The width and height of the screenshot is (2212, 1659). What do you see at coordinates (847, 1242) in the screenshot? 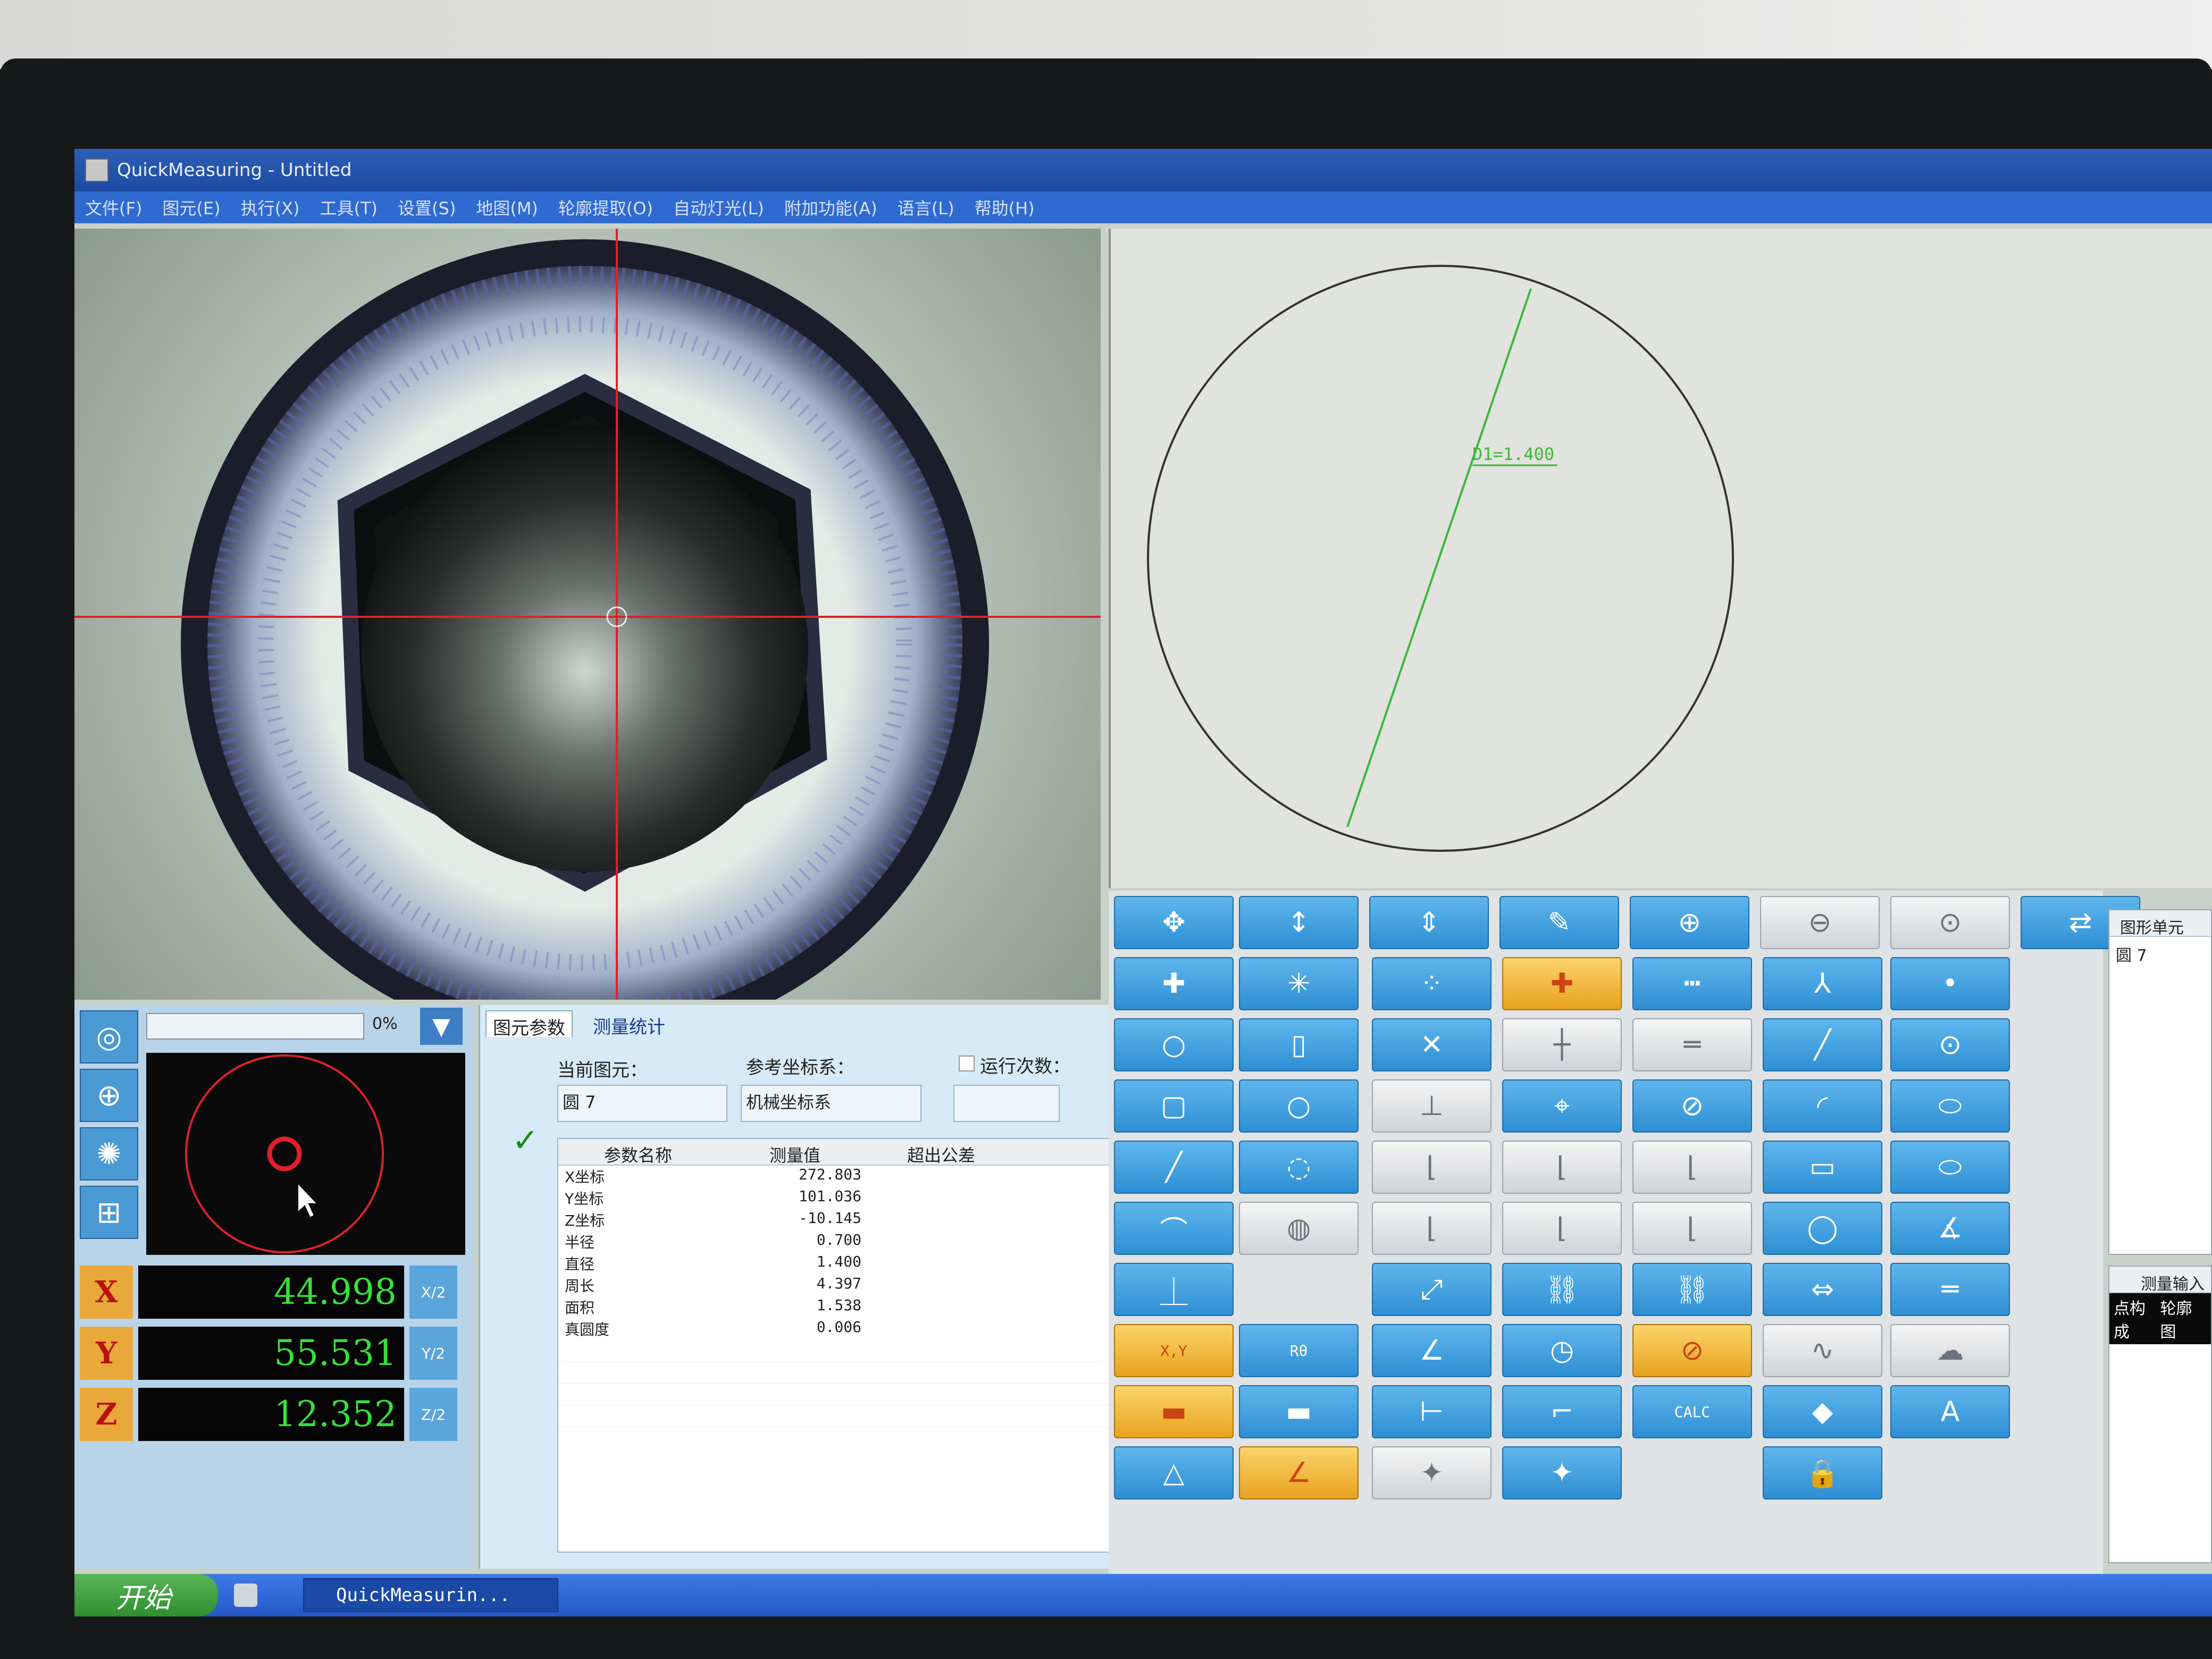
I see `table-row: 半径 0.700` at bounding box center [847, 1242].